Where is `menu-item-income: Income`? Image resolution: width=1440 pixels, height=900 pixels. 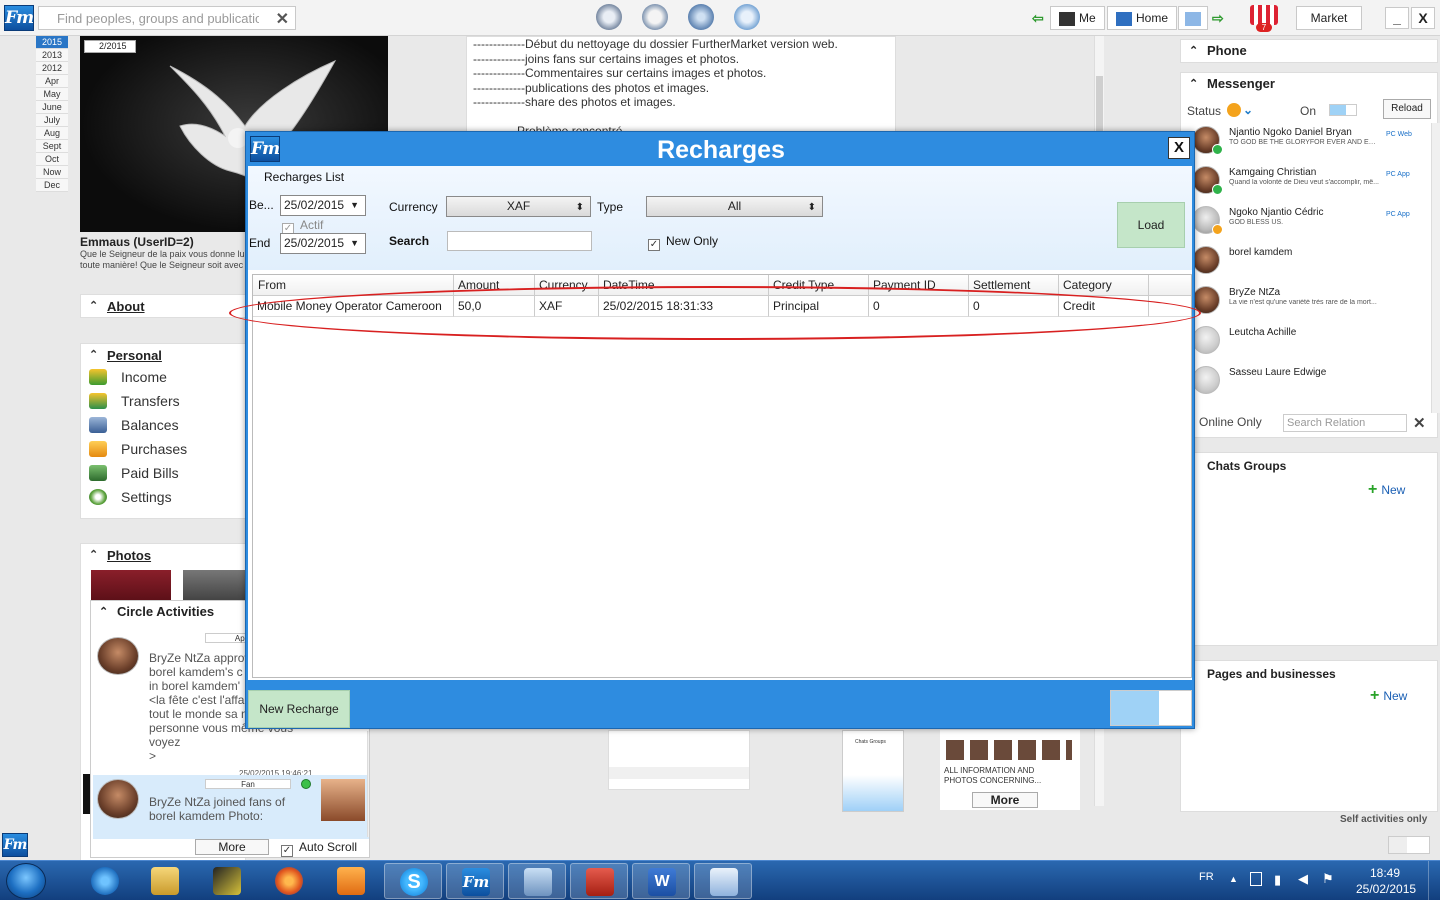 menu-item-income: Income is located at coordinates (163, 377).